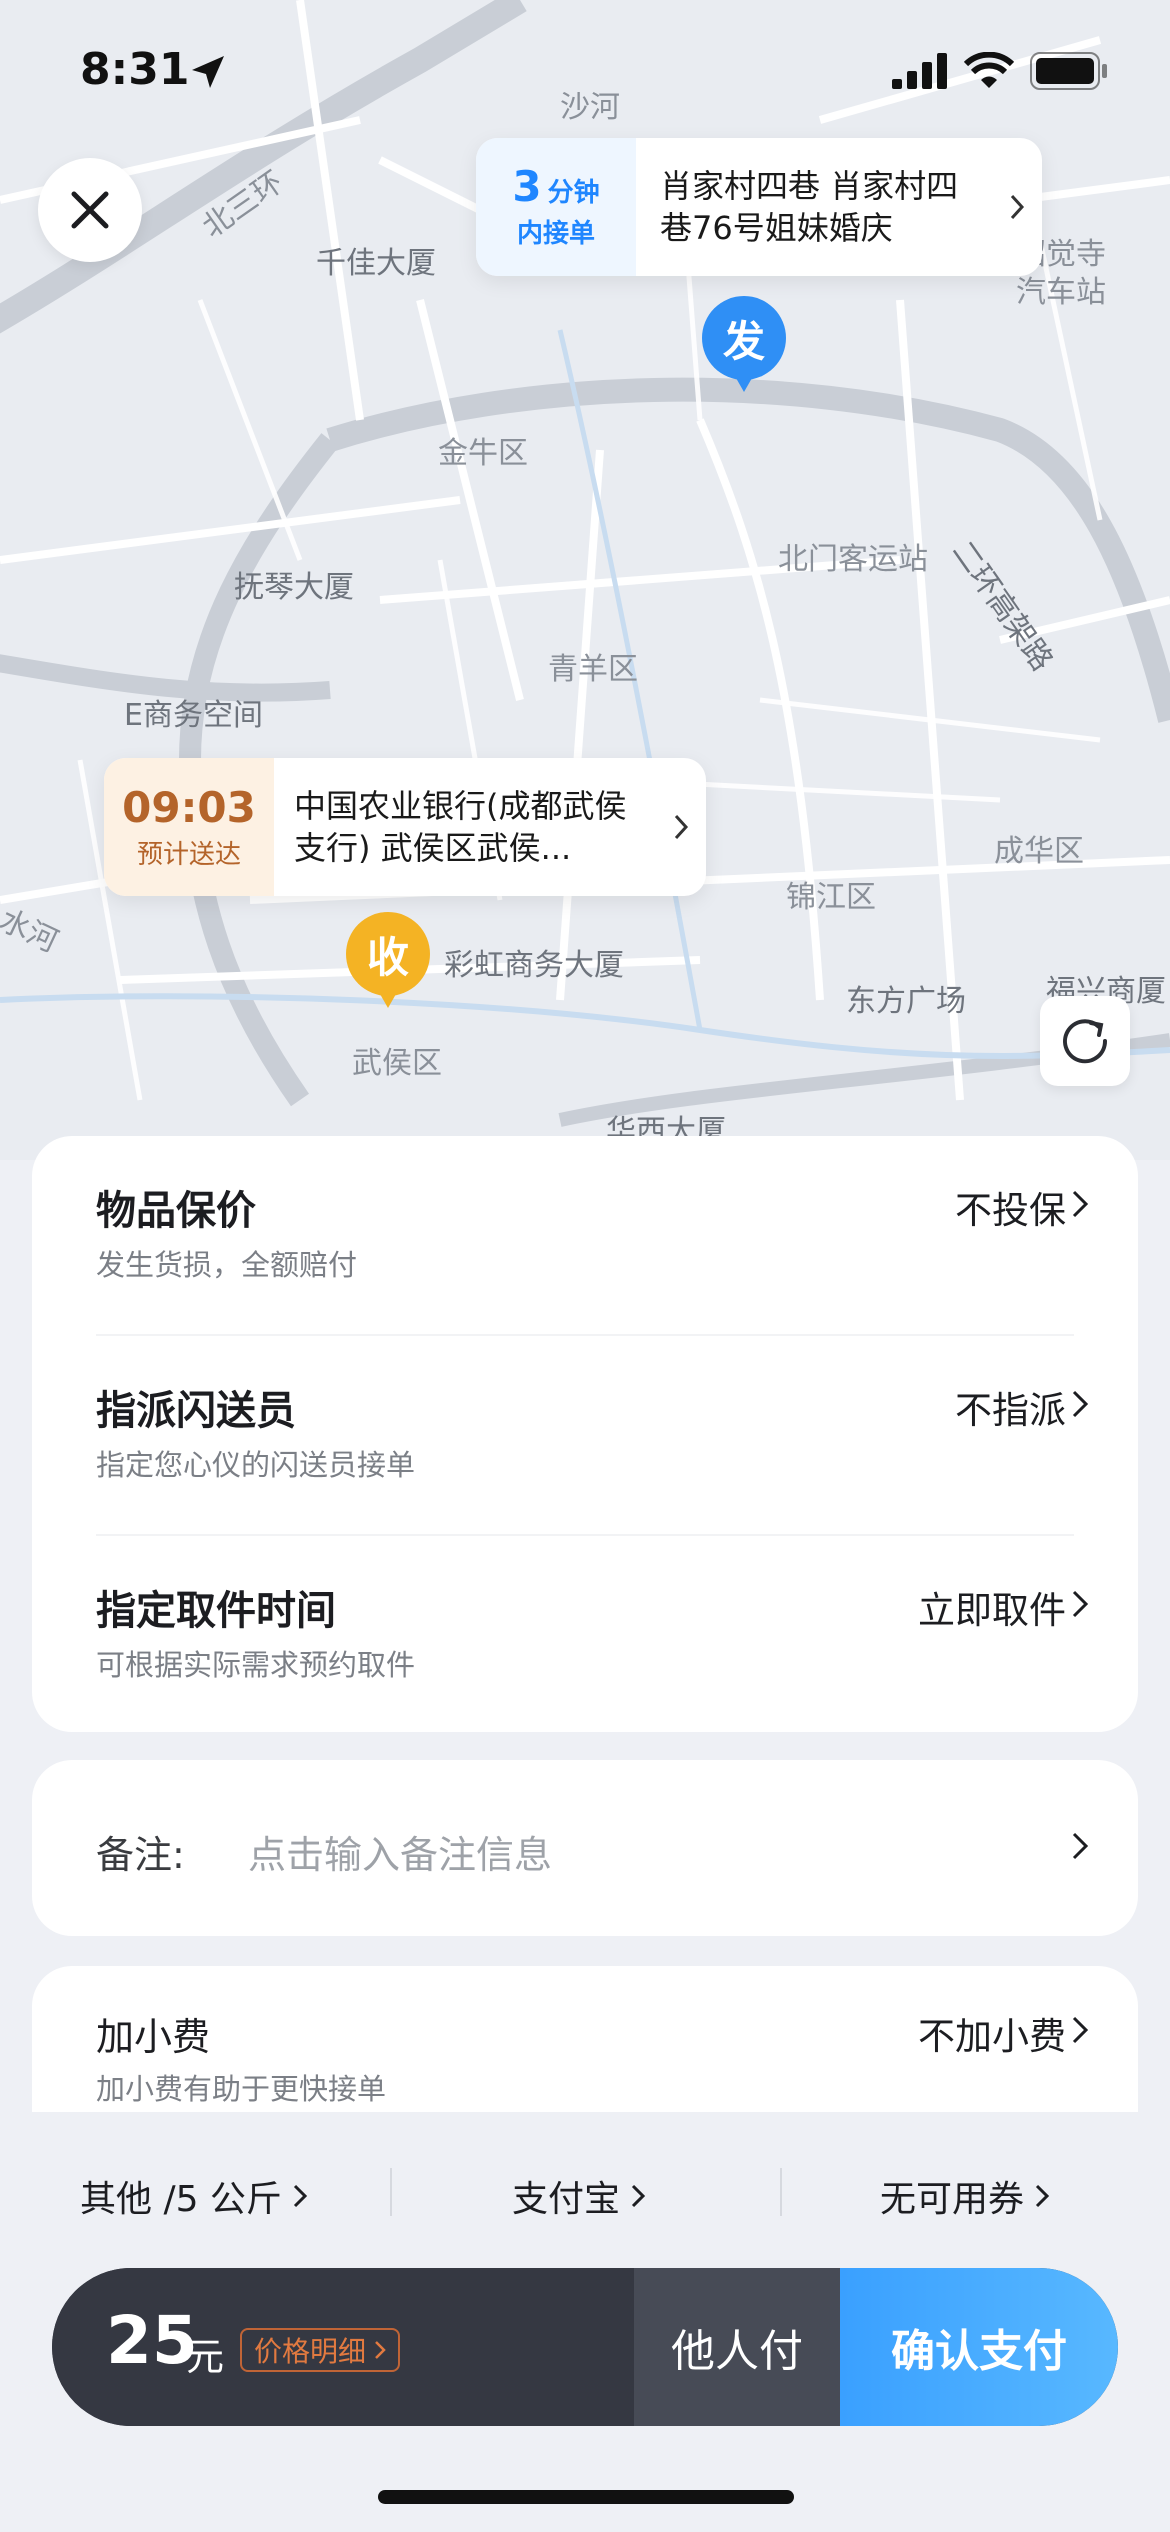 The width and height of the screenshot is (1170, 2532). Describe the element at coordinates (585, 1848) in the screenshot. I see `note-card: 备注: 点击输入备注信息` at that location.